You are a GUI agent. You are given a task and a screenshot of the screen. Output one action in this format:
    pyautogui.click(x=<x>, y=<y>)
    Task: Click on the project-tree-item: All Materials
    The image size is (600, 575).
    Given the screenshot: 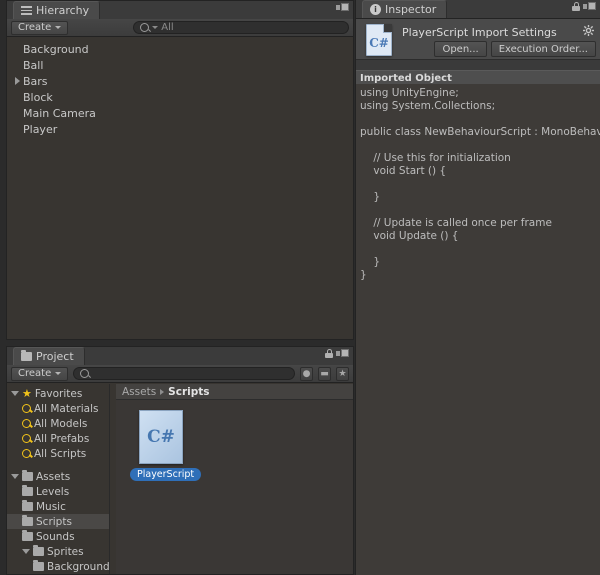 What is the action you would take?
    pyautogui.click(x=58, y=408)
    